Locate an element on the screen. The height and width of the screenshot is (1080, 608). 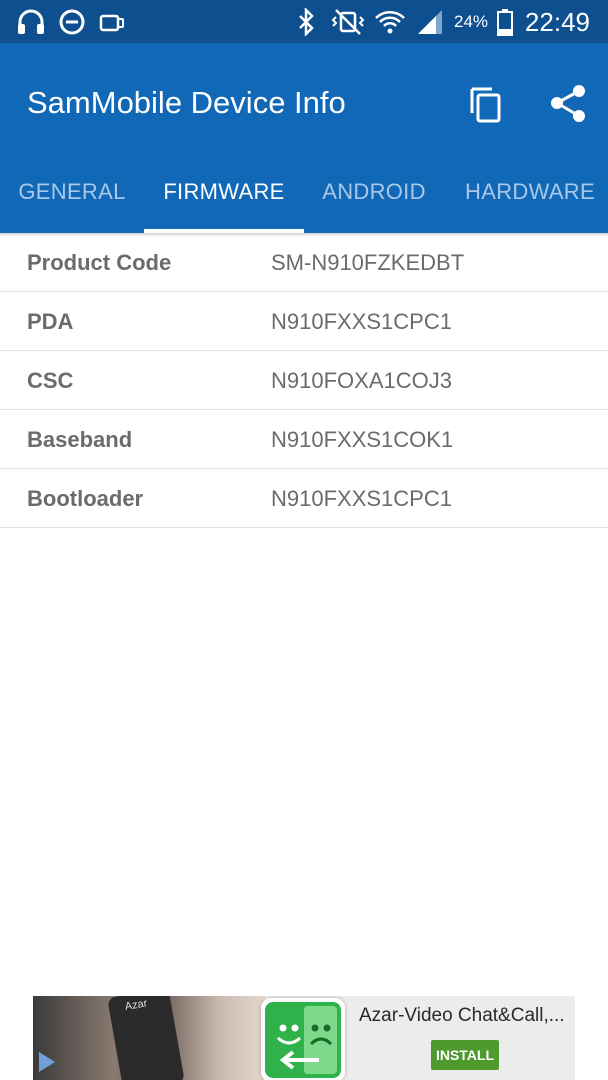
copy-button is located at coordinates (487, 105).